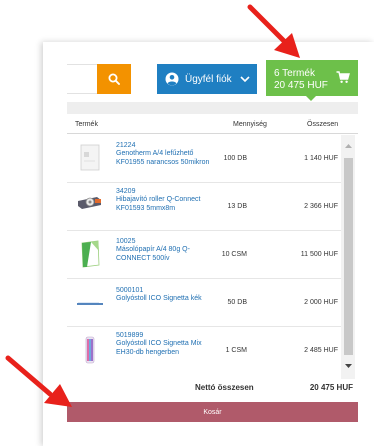 Image resolution: width=374 pixels, height=446 pixels. Describe the element at coordinates (236, 350) in the screenshot. I see `item-quantity: 1 CSM` at that location.